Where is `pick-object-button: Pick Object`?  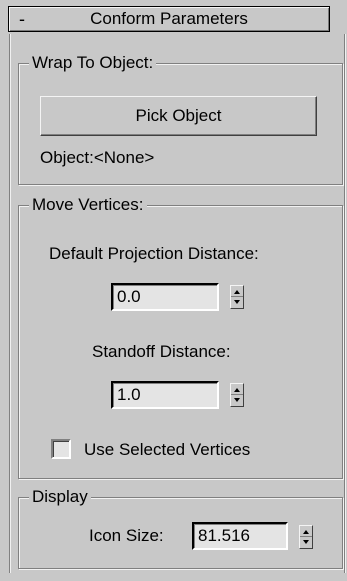
pick-object-button: Pick Object is located at coordinates (178, 116).